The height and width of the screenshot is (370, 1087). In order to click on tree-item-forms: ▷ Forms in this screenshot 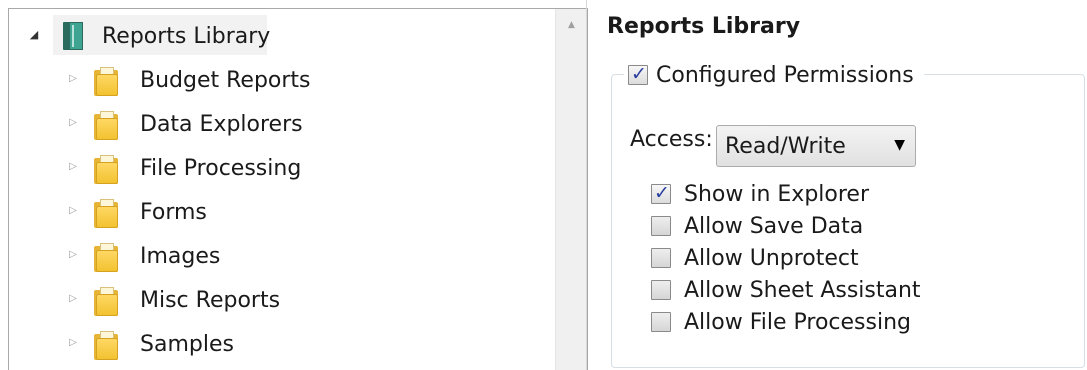, I will do `click(174, 213)`.